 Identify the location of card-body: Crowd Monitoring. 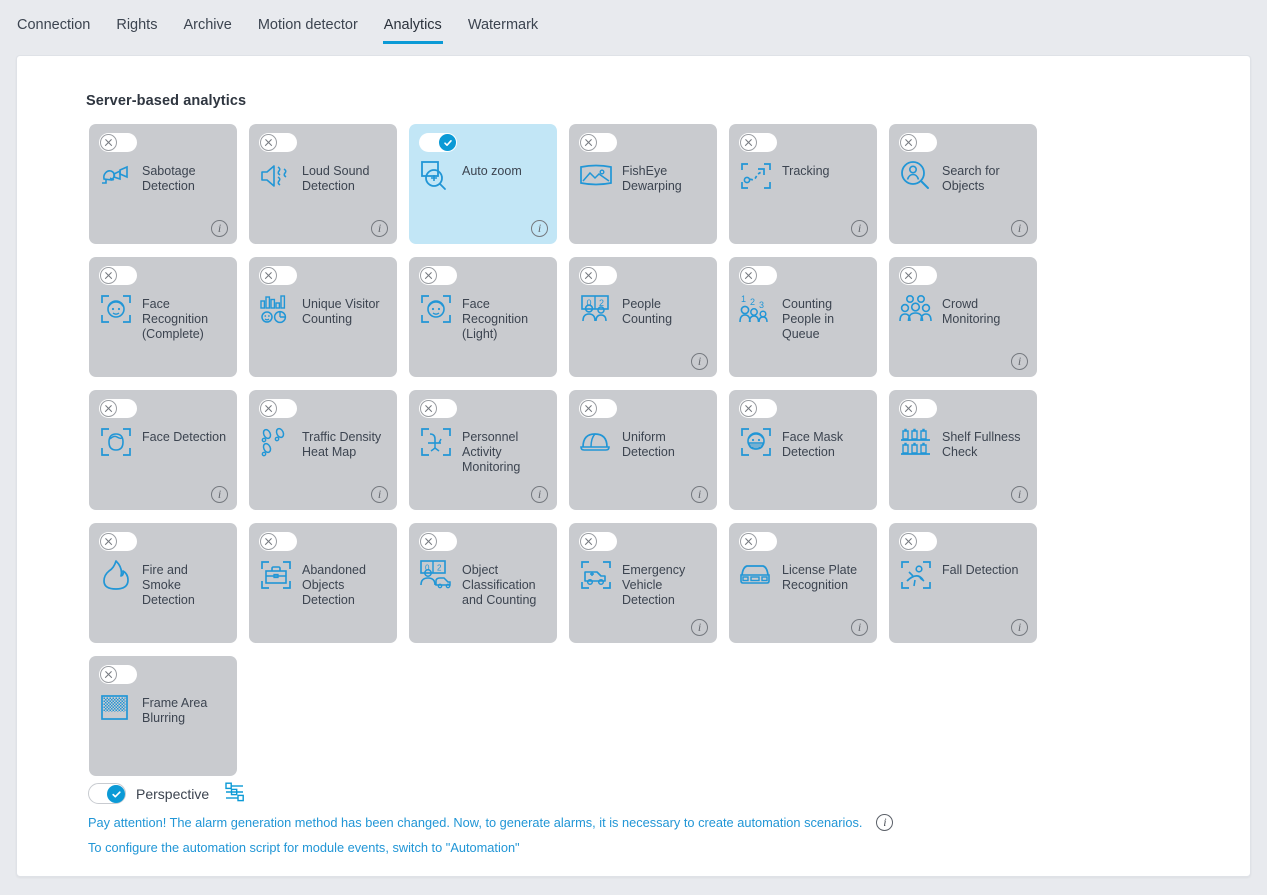
(964, 309).